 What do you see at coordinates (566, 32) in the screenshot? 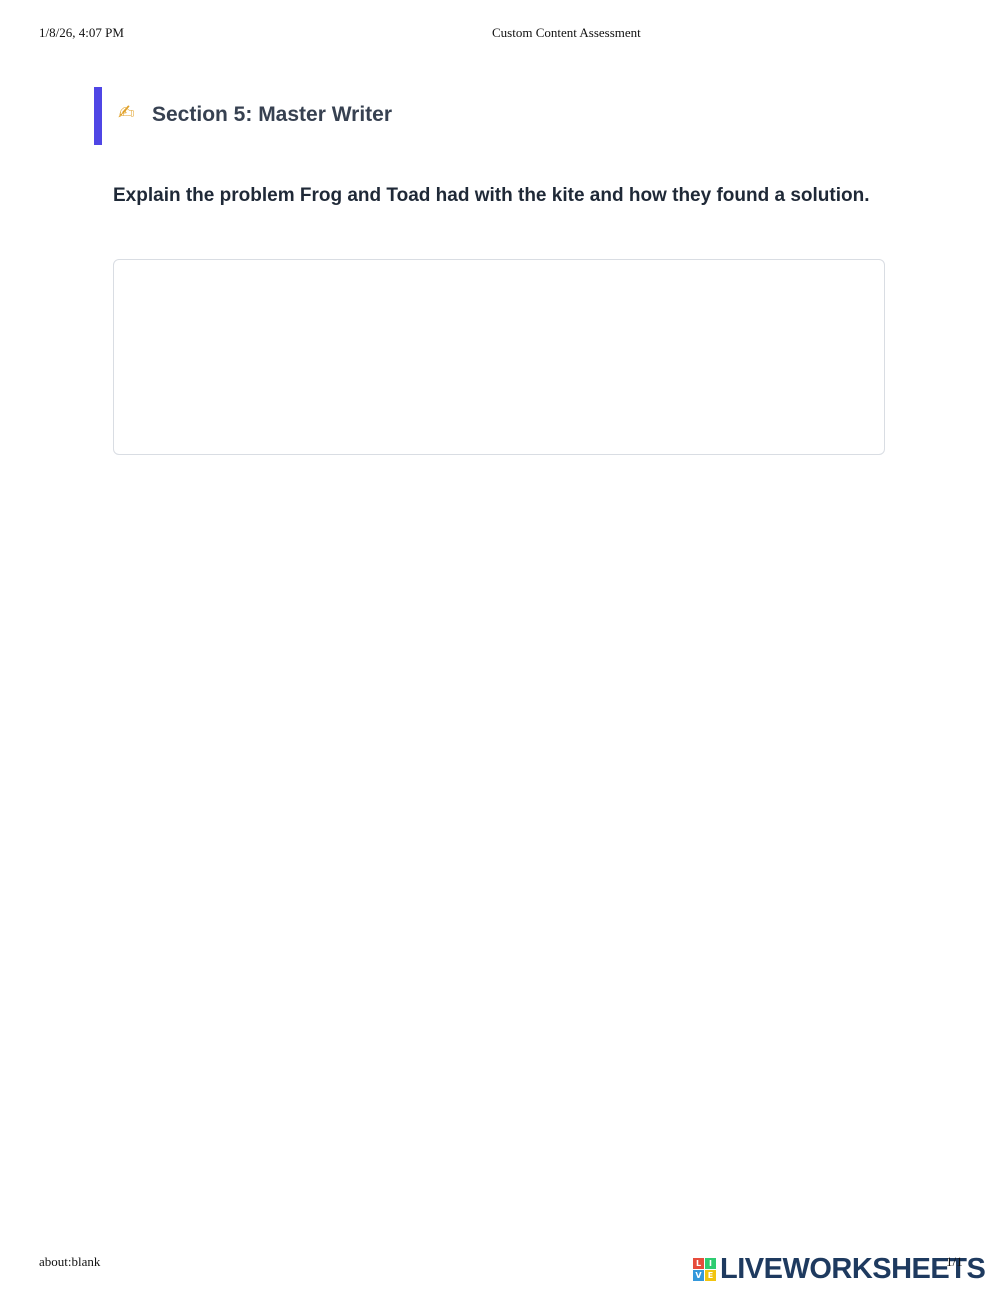
I see `print-page-title: Custom Content Assessment` at bounding box center [566, 32].